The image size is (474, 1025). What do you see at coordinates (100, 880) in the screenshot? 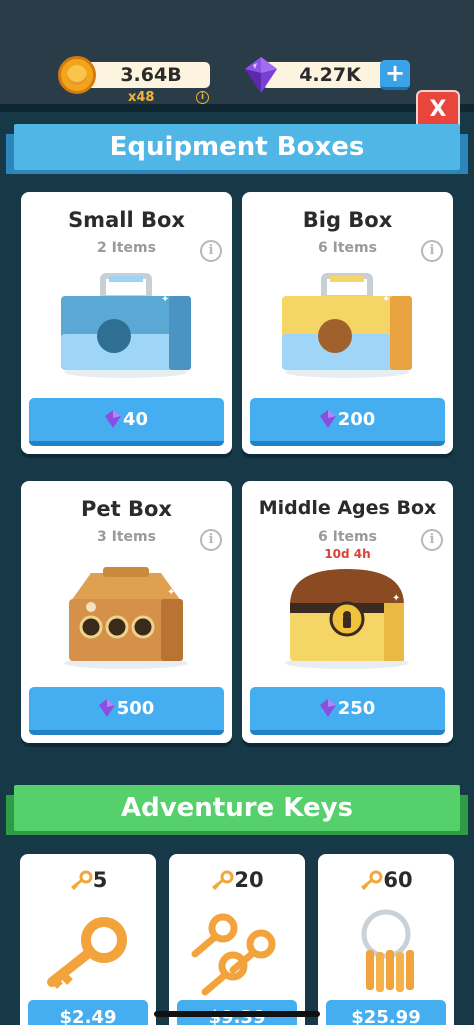
I see `key-count-value: 5` at bounding box center [100, 880].